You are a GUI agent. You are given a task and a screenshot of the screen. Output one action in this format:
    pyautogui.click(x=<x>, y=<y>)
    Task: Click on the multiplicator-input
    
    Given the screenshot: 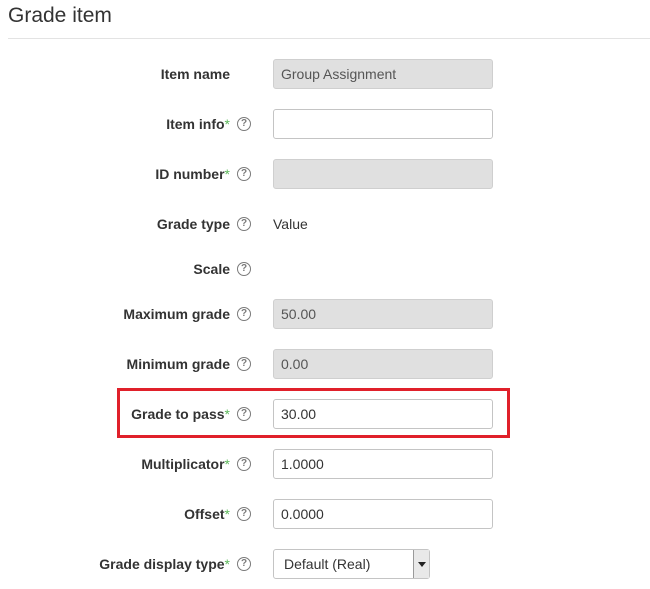 What is the action you would take?
    pyautogui.click(x=383, y=464)
    